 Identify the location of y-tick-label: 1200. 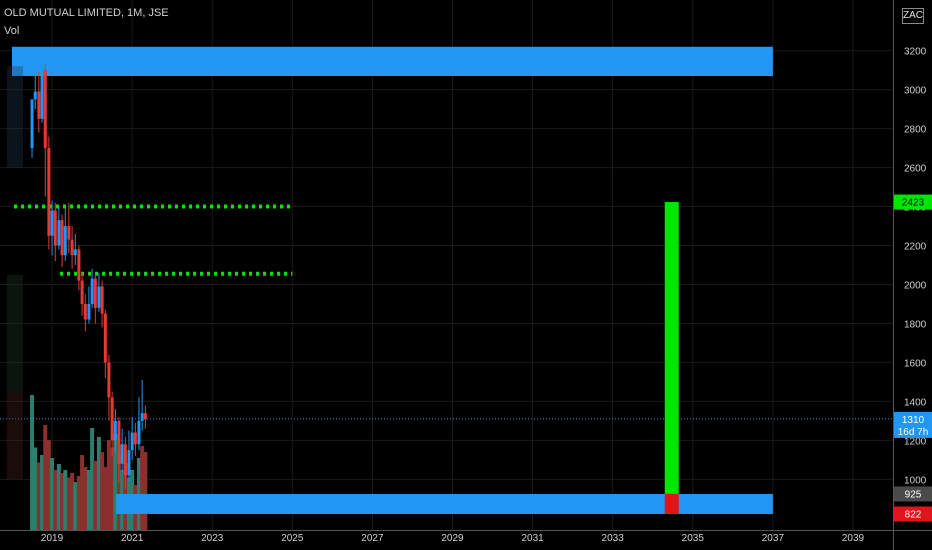
(915, 441).